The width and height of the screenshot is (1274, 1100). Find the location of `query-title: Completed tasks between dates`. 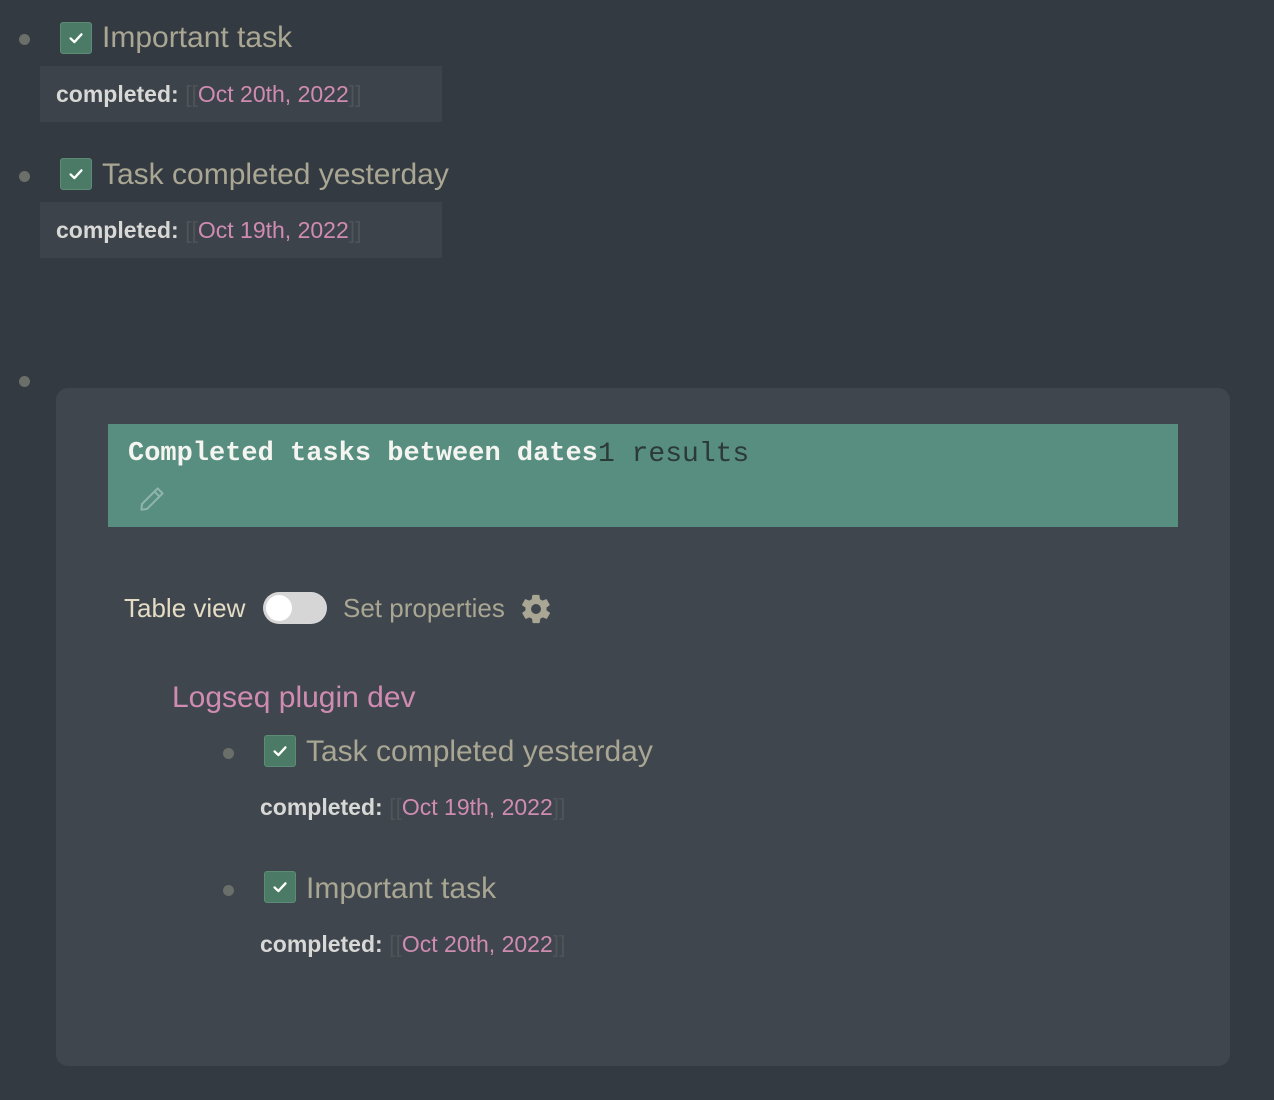

query-title: Completed tasks between dates is located at coordinates (363, 454).